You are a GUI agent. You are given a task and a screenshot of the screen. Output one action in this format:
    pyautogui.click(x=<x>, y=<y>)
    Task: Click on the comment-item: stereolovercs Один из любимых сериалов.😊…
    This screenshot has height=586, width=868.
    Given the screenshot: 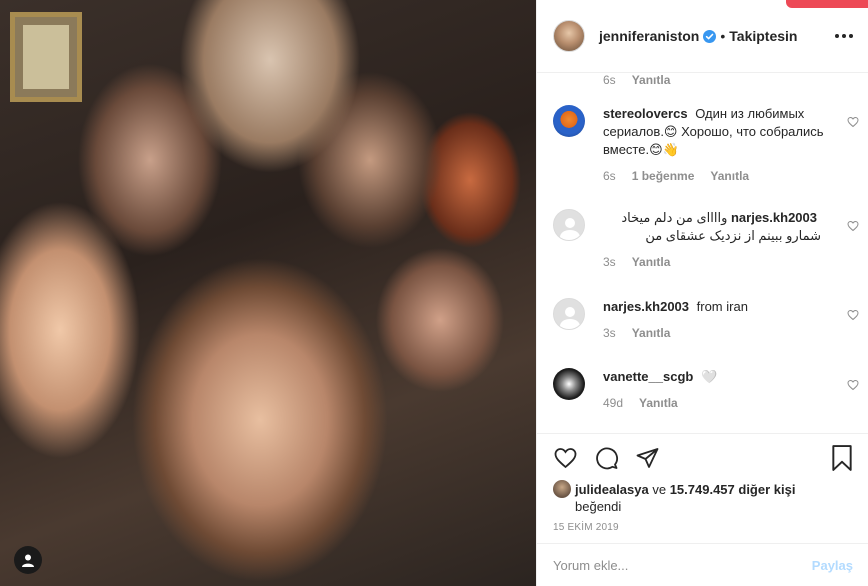 What is the action you would take?
    pyautogui.click(x=706, y=144)
    